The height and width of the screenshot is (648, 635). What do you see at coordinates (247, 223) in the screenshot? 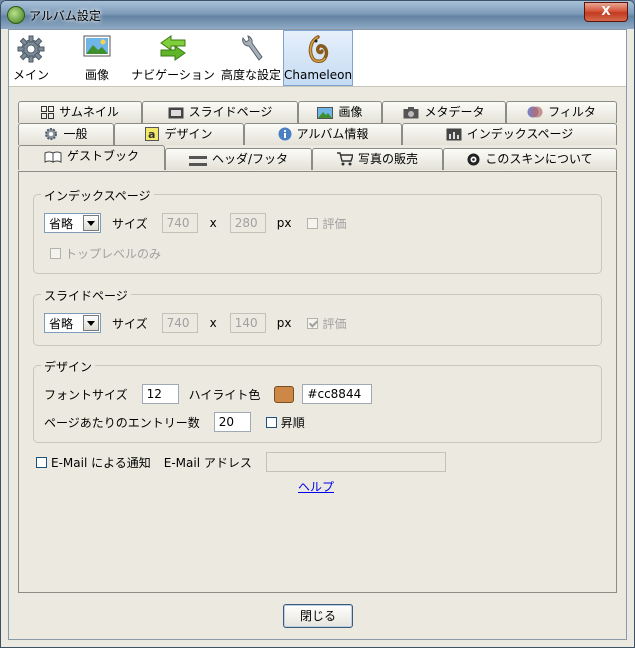
I see `index-height-field: 280` at bounding box center [247, 223].